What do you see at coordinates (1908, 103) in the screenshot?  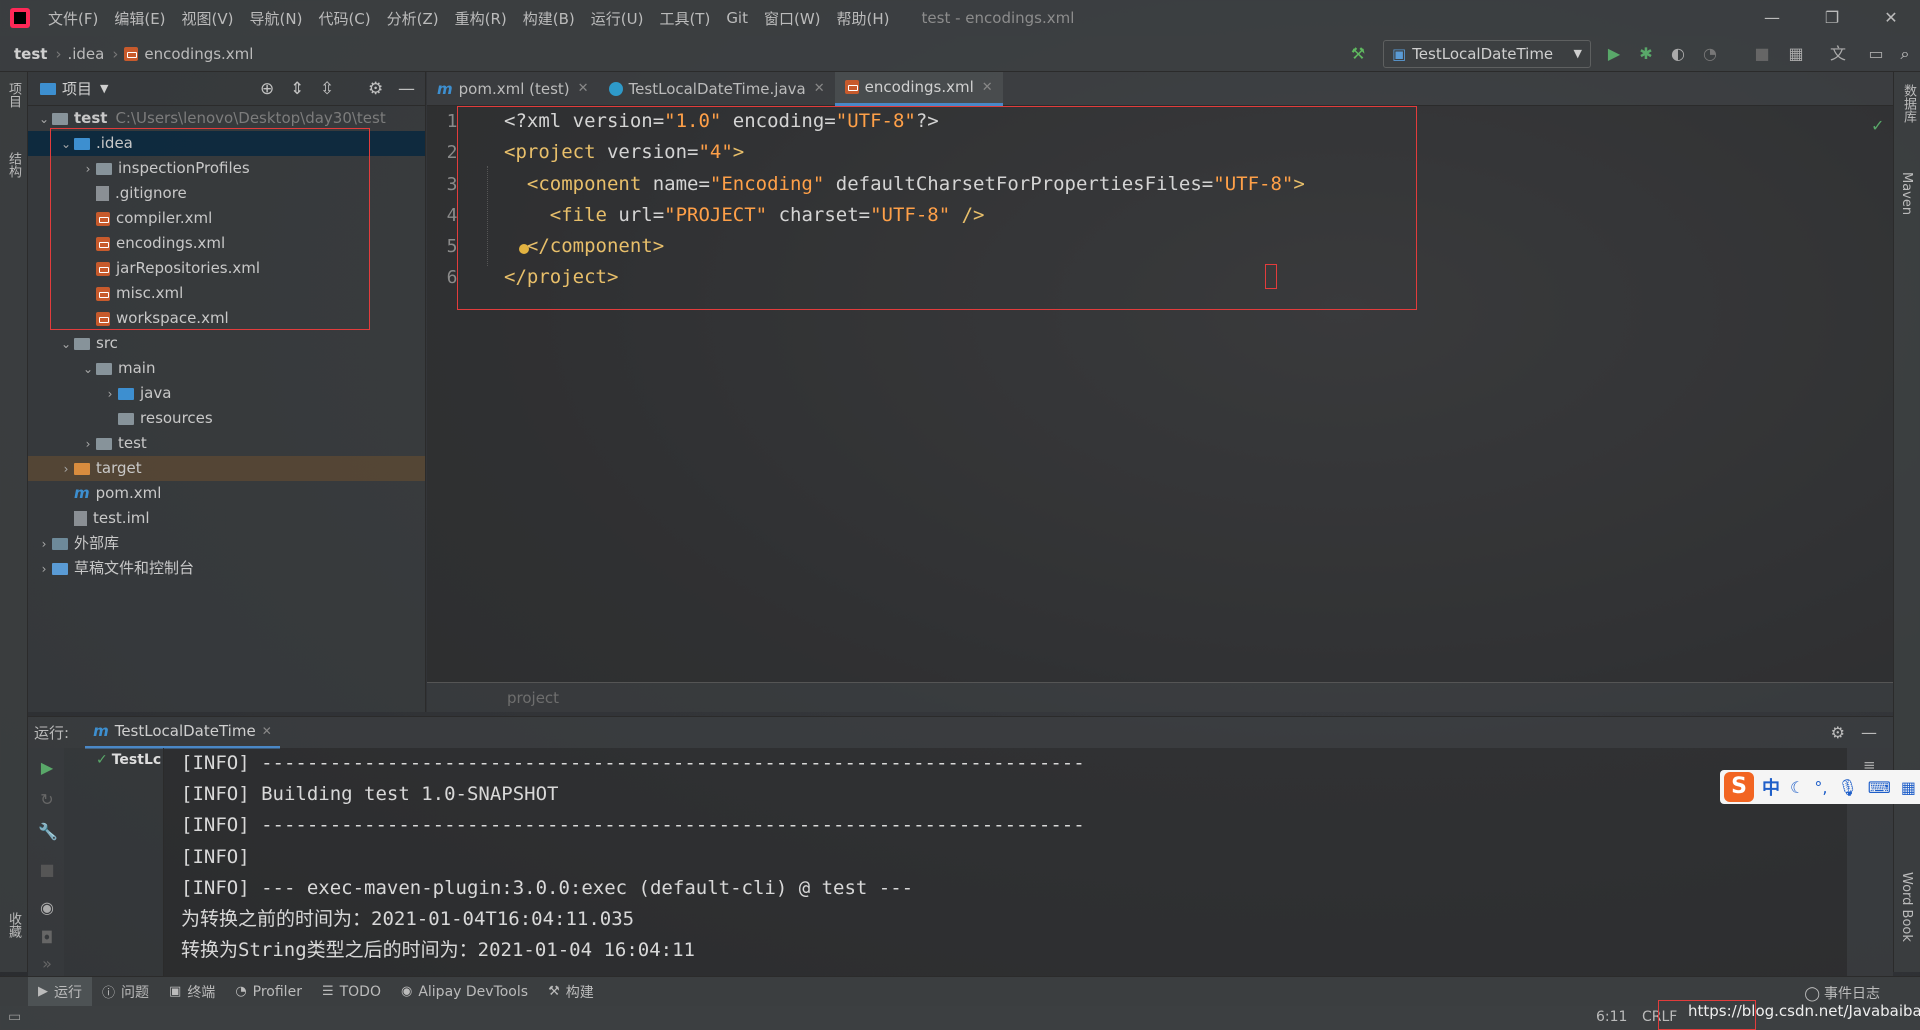 I see `database-tool-tab: 数据库` at bounding box center [1908, 103].